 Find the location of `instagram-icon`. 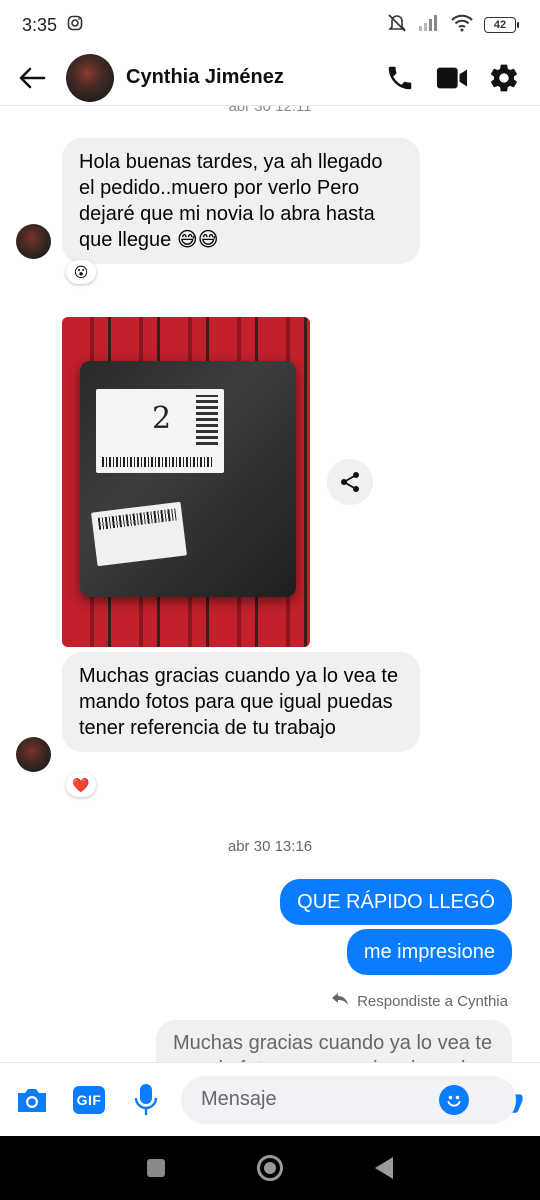

instagram-icon is located at coordinates (75, 25).